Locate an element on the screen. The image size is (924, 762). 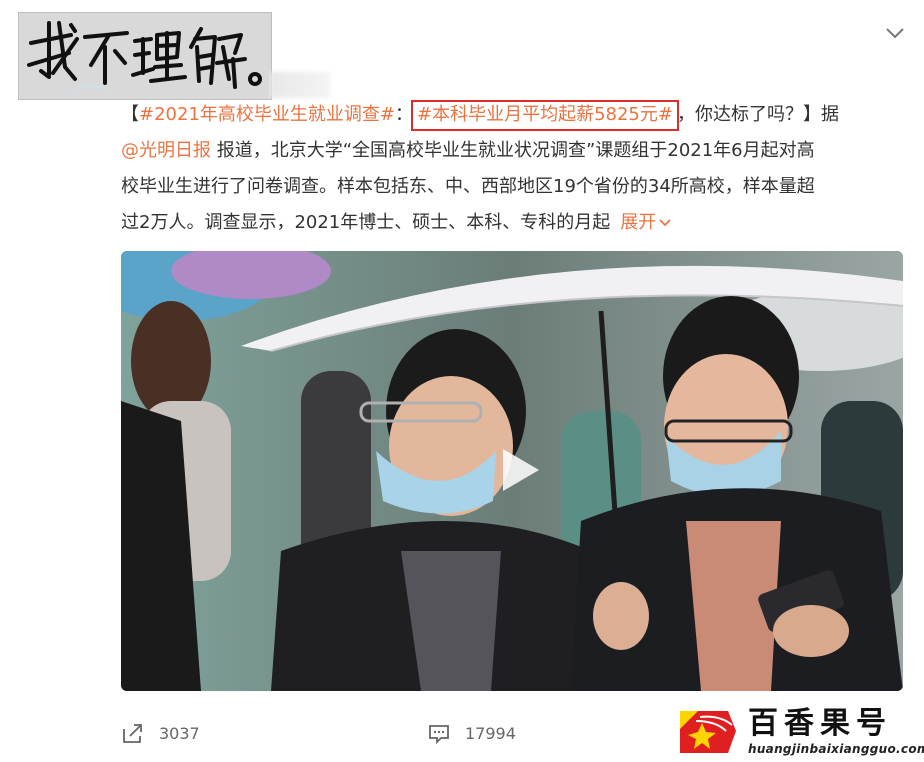
handwriting-sticker is located at coordinates (145, 56).